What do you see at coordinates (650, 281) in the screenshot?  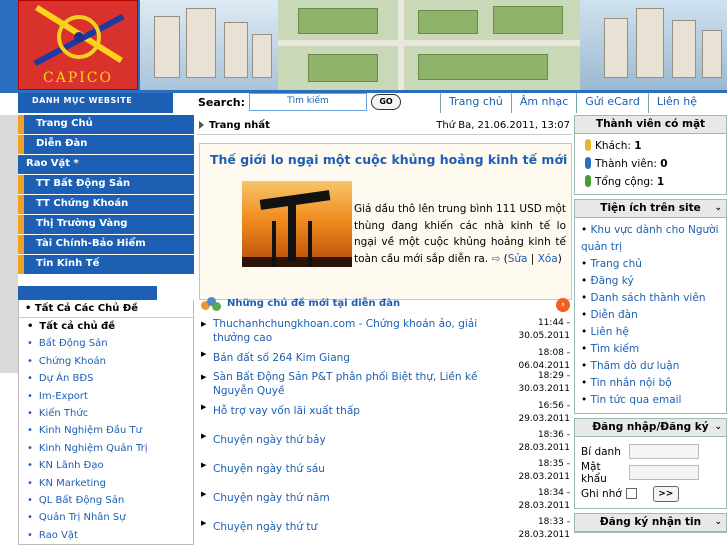 I see `utility-link: Đăng ký` at bounding box center [650, 281].